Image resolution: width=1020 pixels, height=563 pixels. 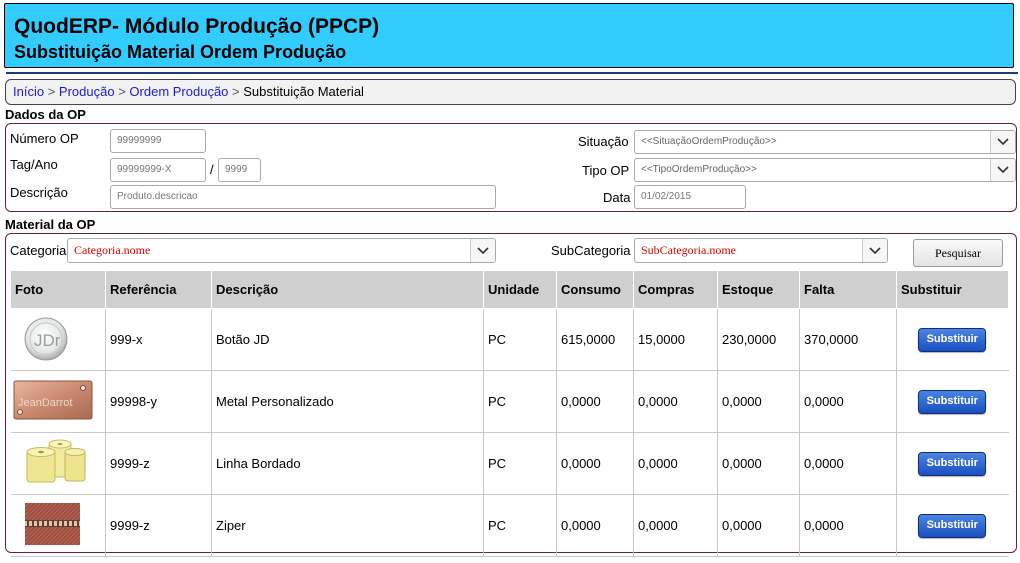 What do you see at coordinates (675, 289) in the screenshot?
I see `column-header-compras: Compras` at bounding box center [675, 289].